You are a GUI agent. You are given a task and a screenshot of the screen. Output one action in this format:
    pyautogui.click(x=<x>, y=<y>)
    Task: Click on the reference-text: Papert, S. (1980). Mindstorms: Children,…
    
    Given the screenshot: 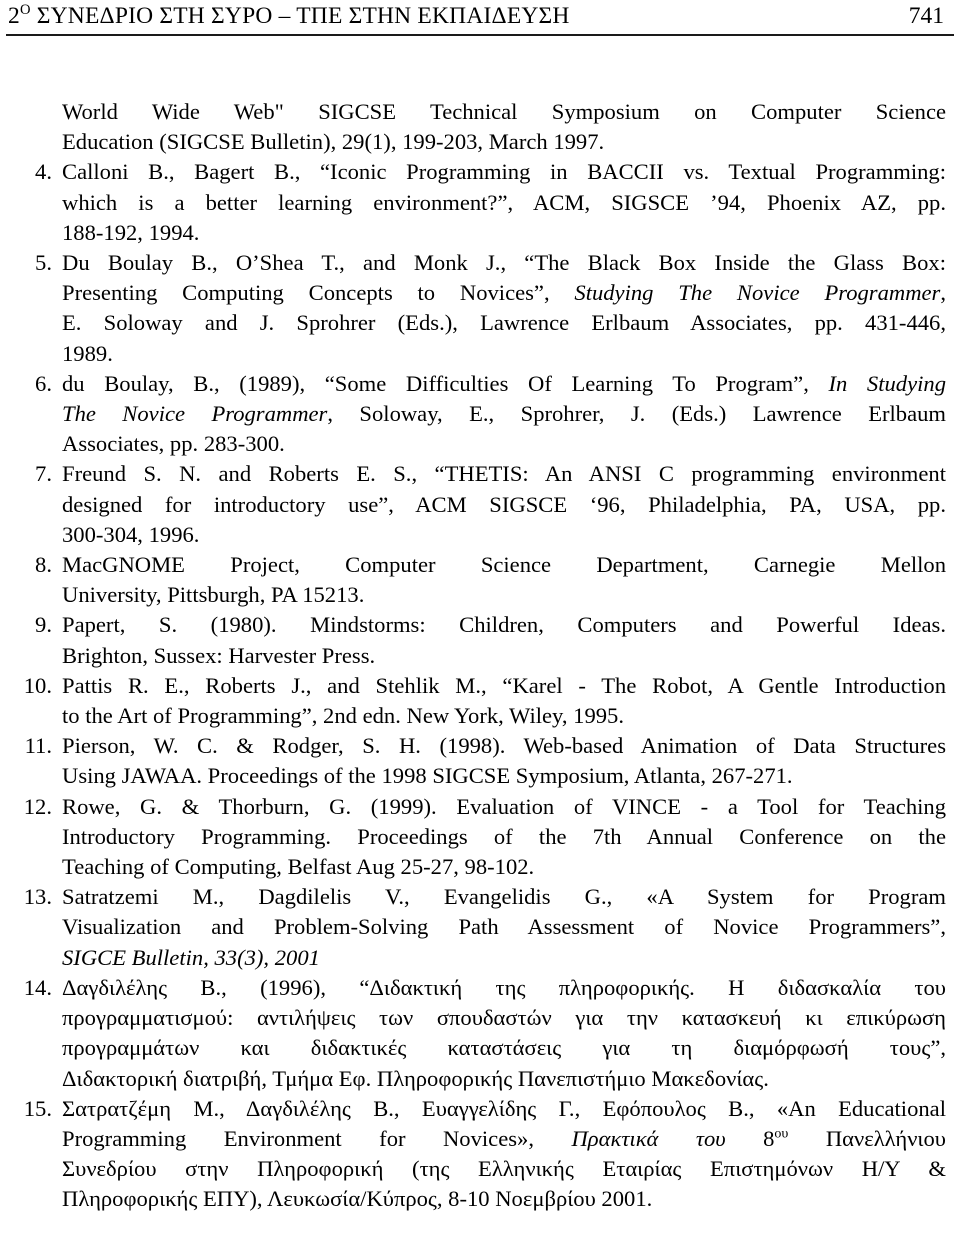 What is the action you would take?
    pyautogui.click(x=504, y=640)
    